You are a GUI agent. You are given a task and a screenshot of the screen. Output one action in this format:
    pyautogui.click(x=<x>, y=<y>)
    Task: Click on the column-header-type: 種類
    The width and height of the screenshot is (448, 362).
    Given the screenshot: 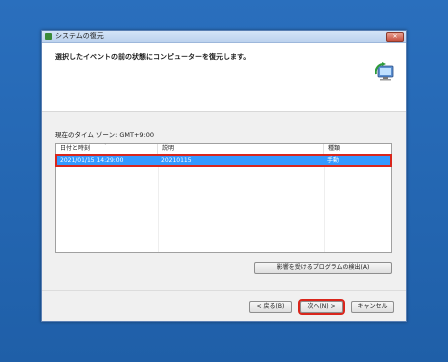 What is the action you would take?
    pyautogui.click(x=357, y=149)
    